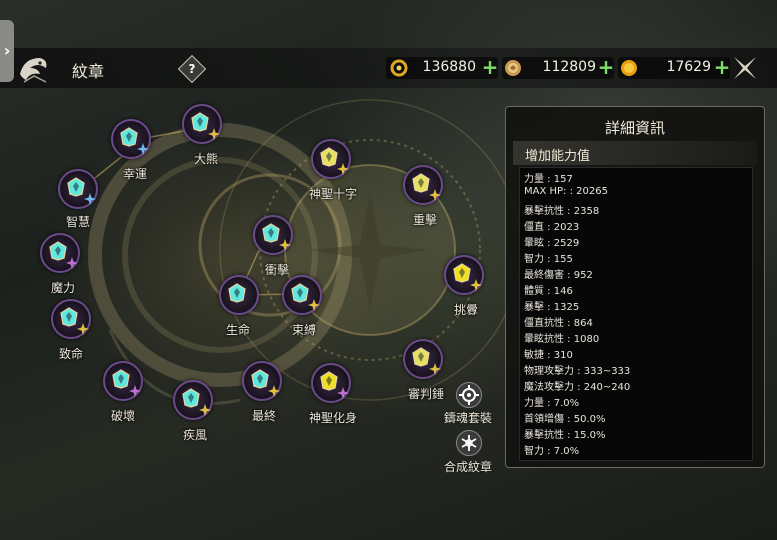  I want to click on emblem-node-judgement-hammer, so click(423, 359).